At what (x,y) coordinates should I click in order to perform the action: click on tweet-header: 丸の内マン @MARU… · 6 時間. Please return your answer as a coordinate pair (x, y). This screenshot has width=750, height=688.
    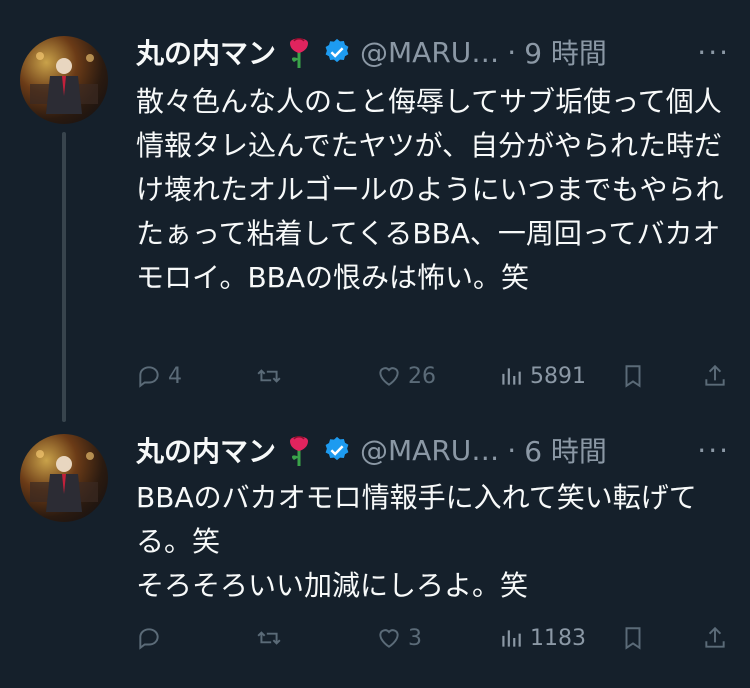
    Looking at the image, I should click on (371, 450).